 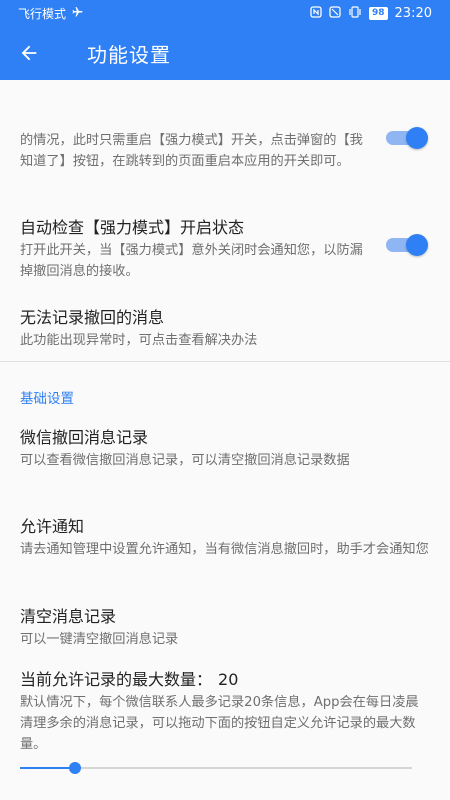 I want to click on max-count-value: 20, so click(x=228, y=679).